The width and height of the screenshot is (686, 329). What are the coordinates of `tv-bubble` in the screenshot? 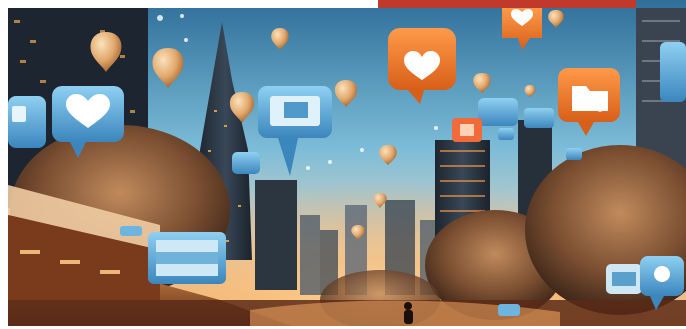 It's located at (187, 258).